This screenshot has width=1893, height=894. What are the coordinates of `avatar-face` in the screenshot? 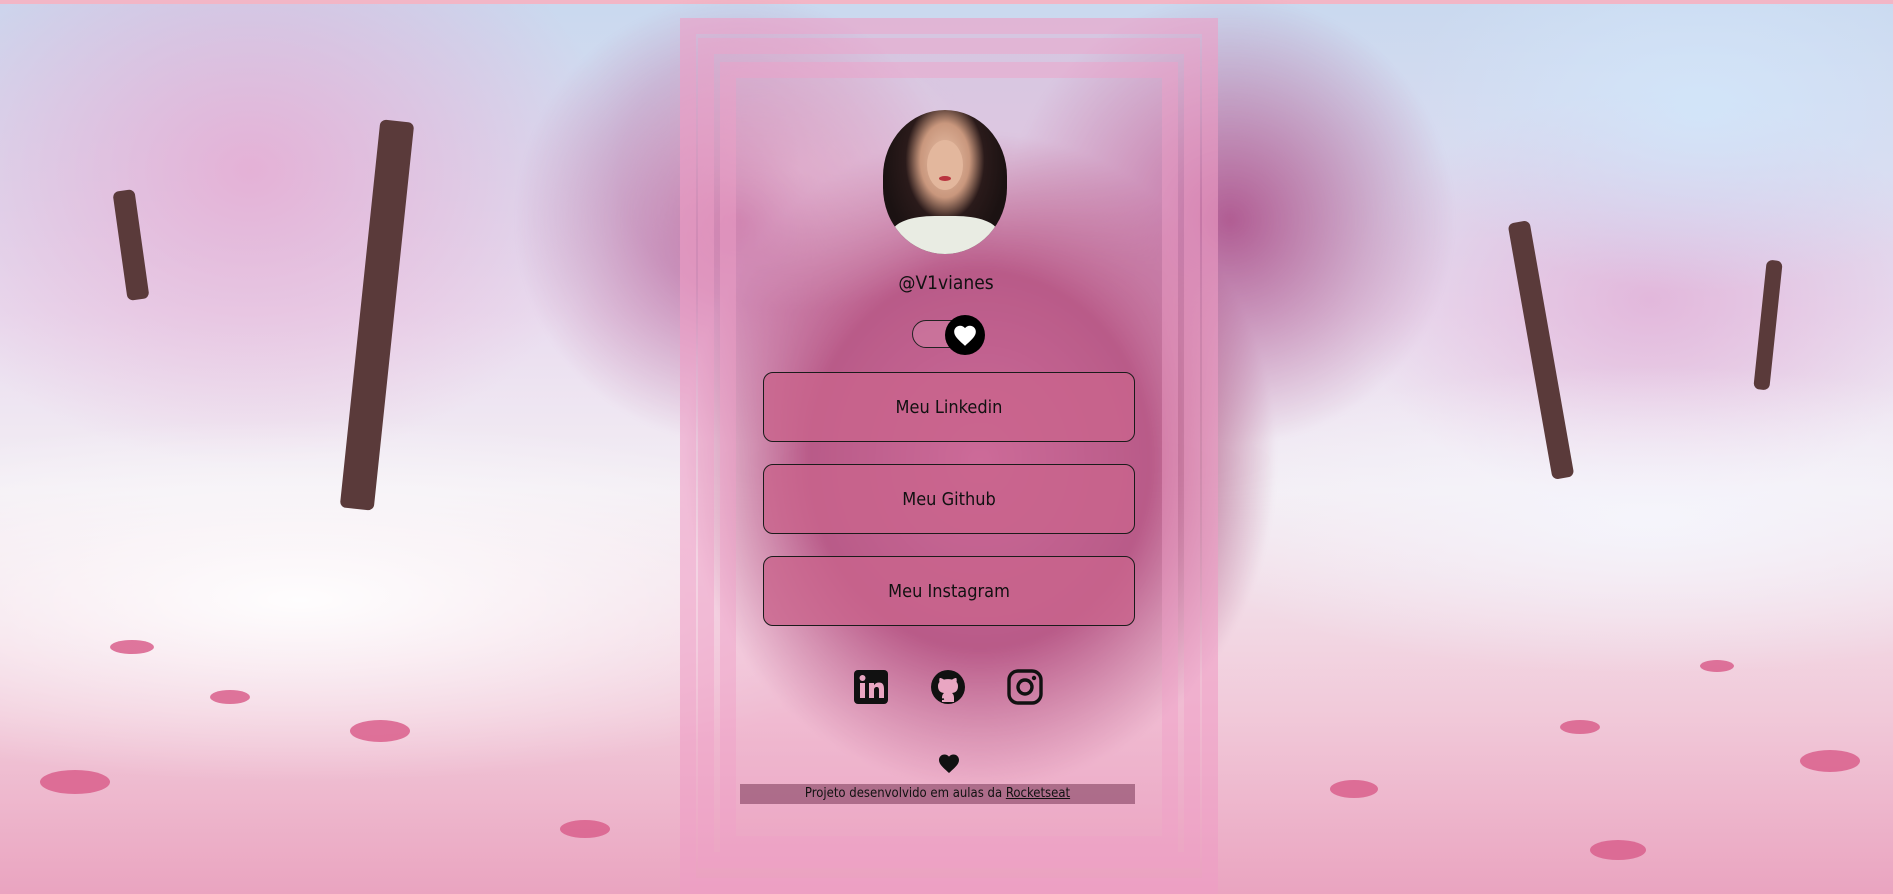 It's located at (945, 165).